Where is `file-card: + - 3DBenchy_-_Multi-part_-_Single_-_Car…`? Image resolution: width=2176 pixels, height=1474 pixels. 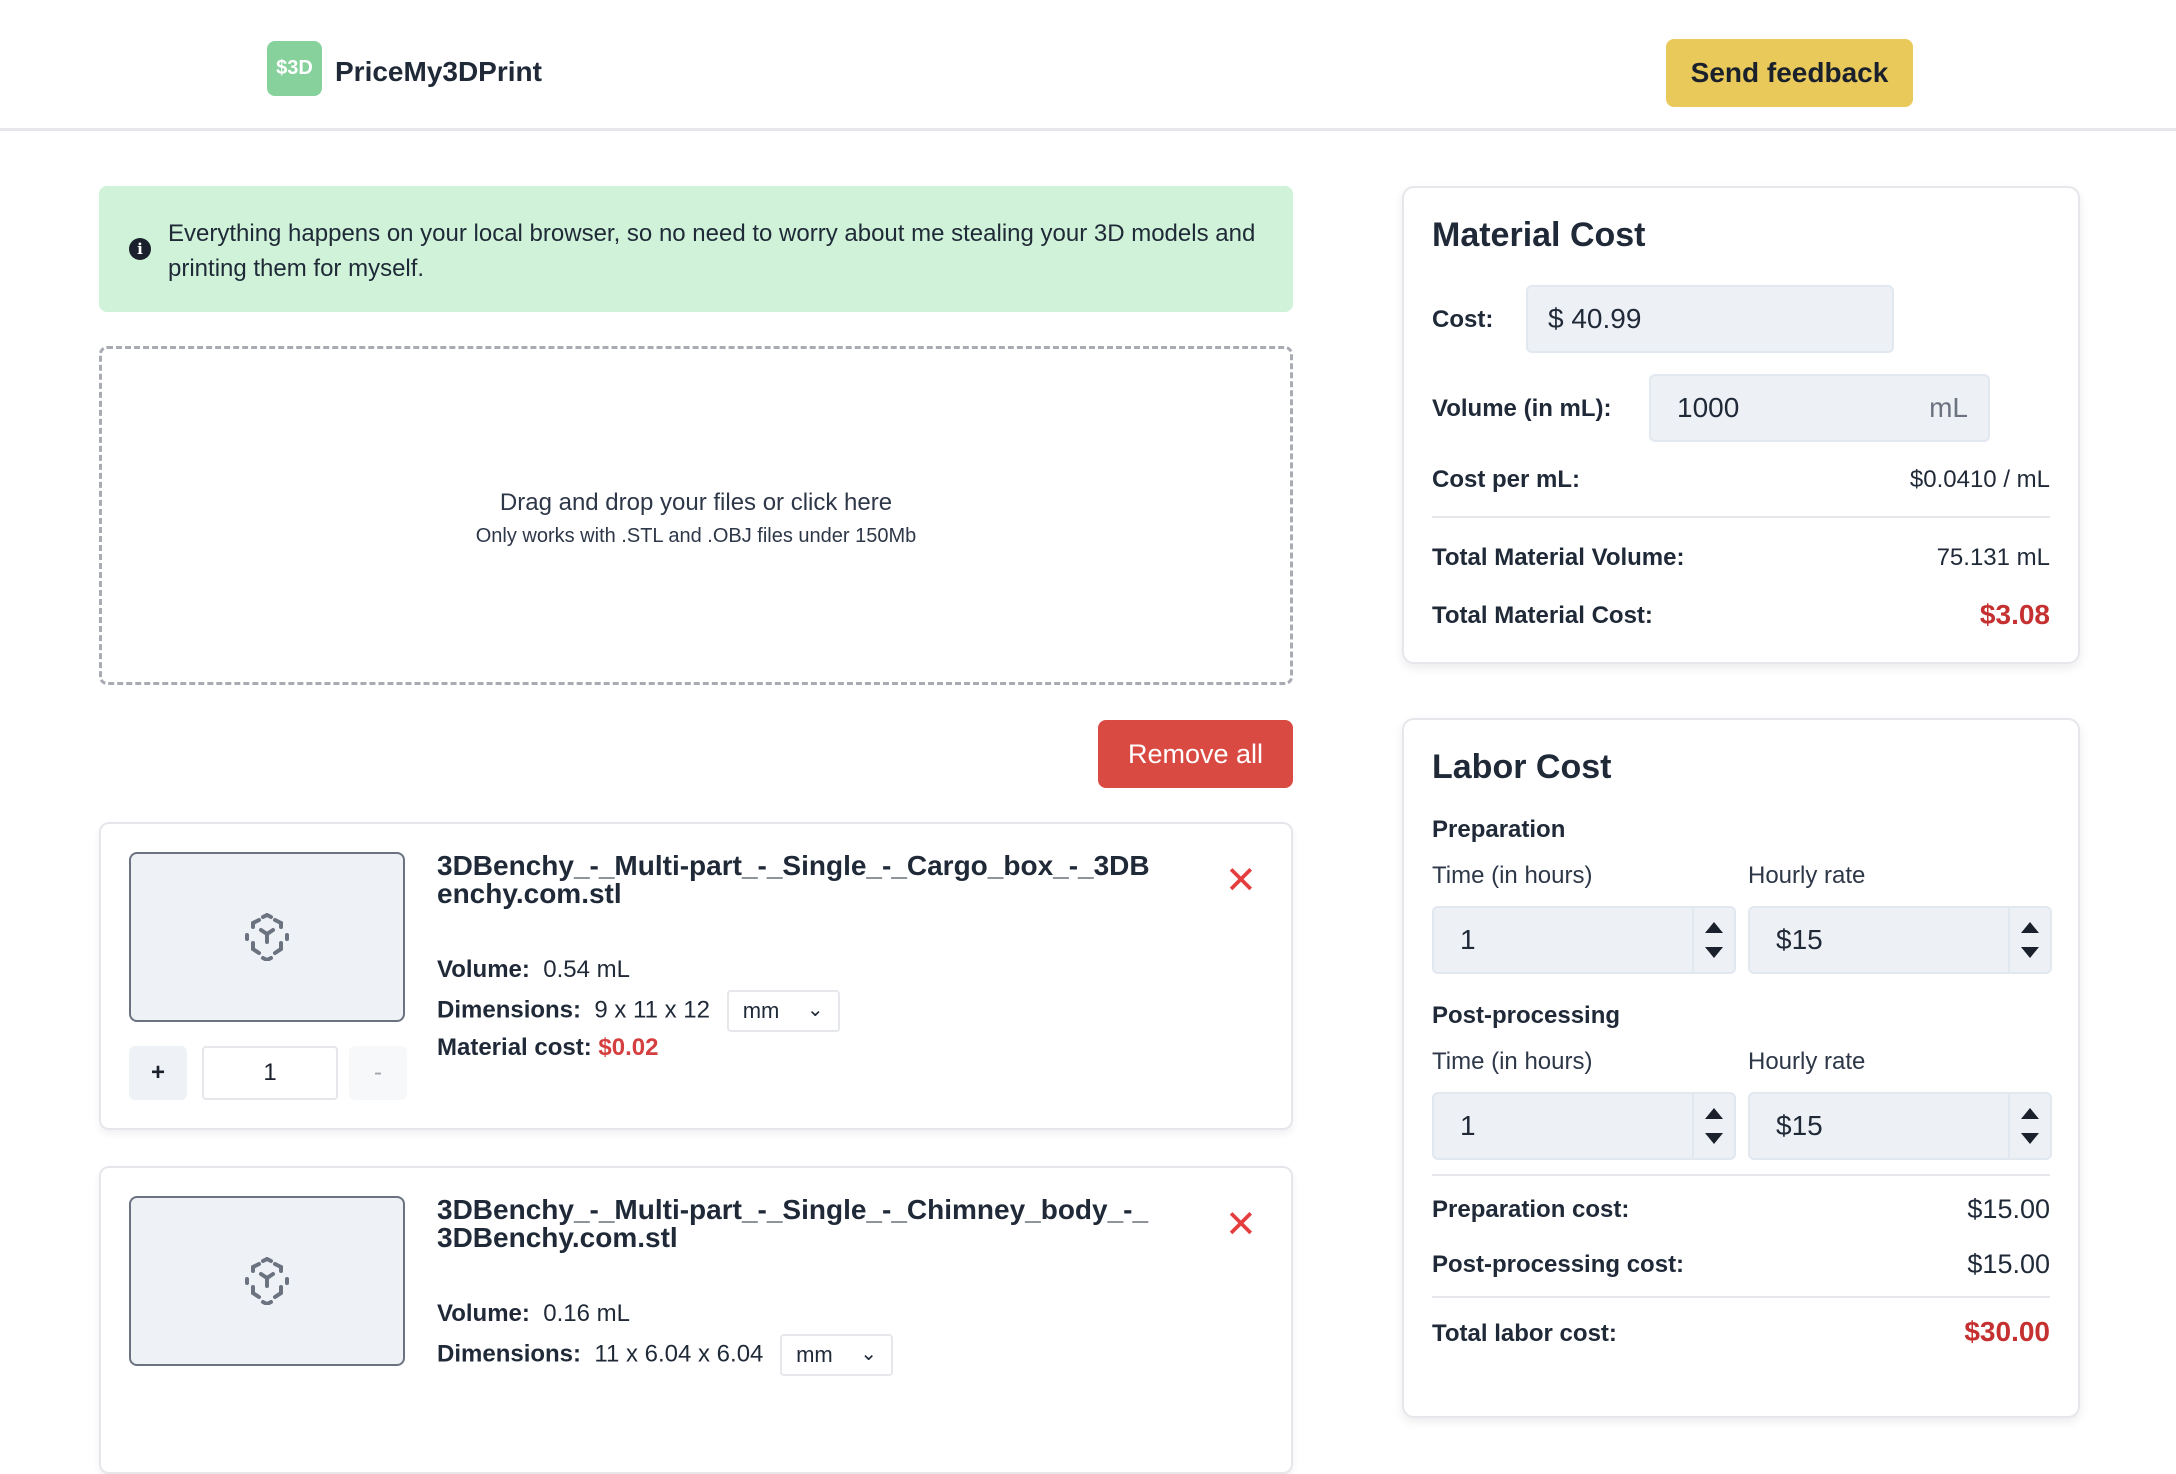
file-card: + - 3DBenchy_-_Multi-part_-_Single_-_Car… is located at coordinates (696, 976).